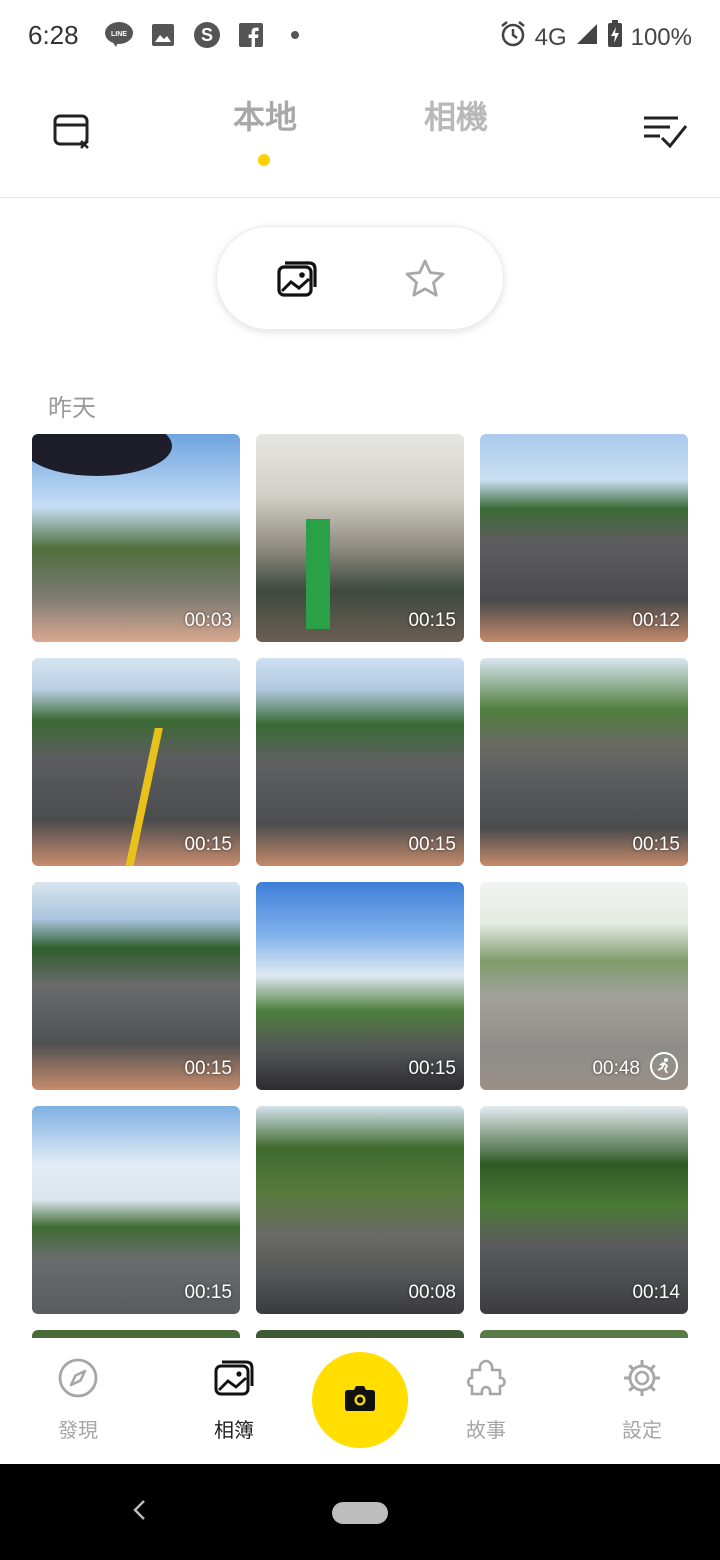 The height and width of the screenshot is (1560, 720). What do you see at coordinates (664, 1066) in the screenshot?
I see `timelapse-icon` at bounding box center [664, 1066].